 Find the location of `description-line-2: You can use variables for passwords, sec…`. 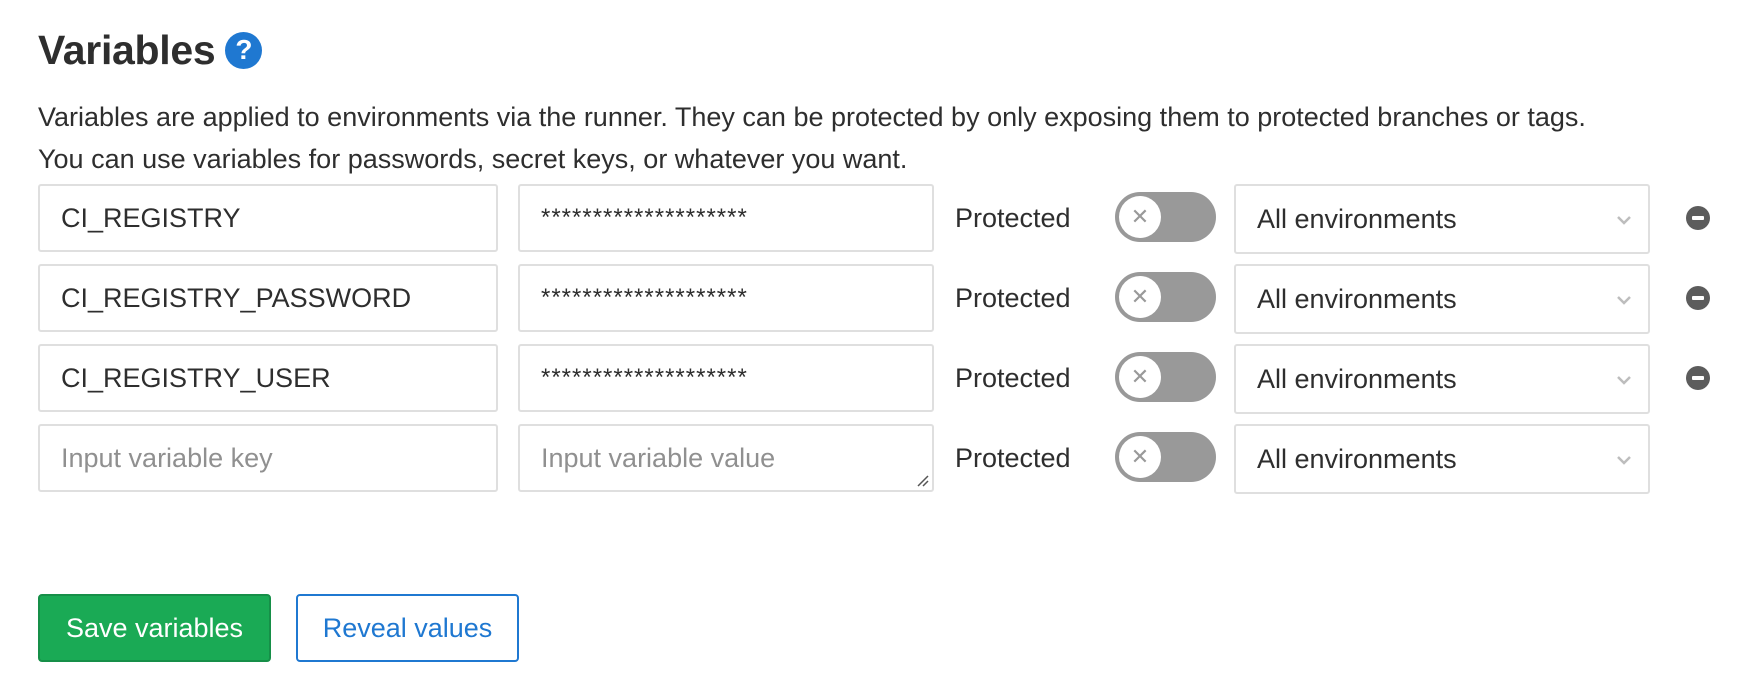

description-line-2: You can use variables for passwords, sec… is located at coordinates (473, 159).